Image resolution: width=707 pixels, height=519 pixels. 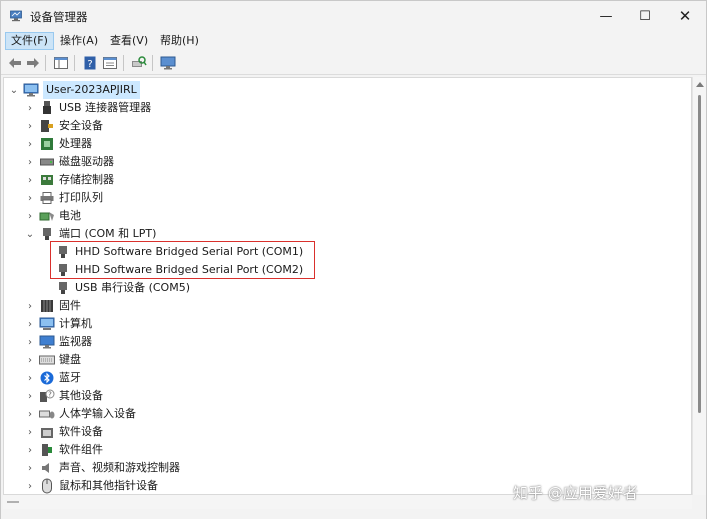 I want to click on forward-button, so click(x=33, y=63).